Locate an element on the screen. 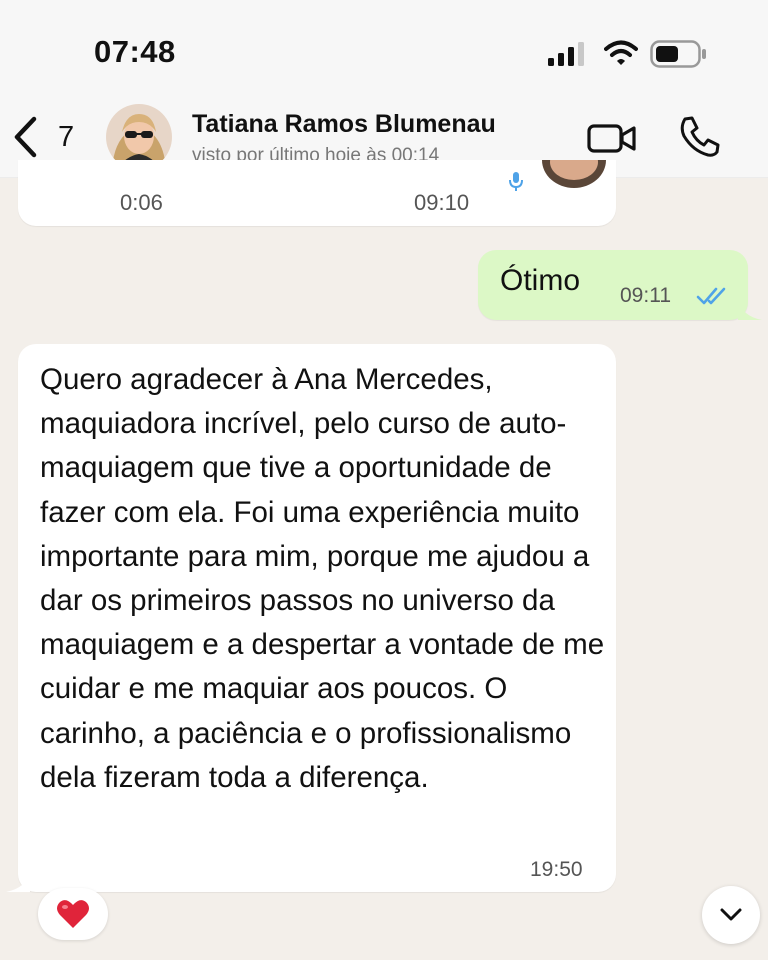 The image size is (768, 960). reaction-badge is located at coordinates (73, 914).